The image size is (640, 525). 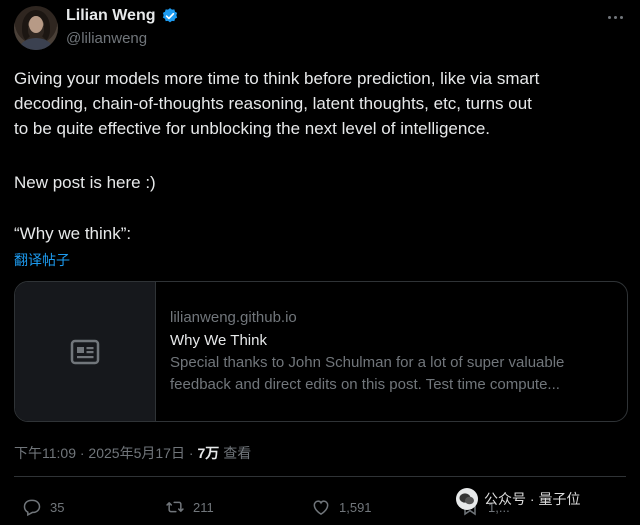 I want to click on tweet-header: Lilian Weng @lilianweng, so click(x=320, y=28).